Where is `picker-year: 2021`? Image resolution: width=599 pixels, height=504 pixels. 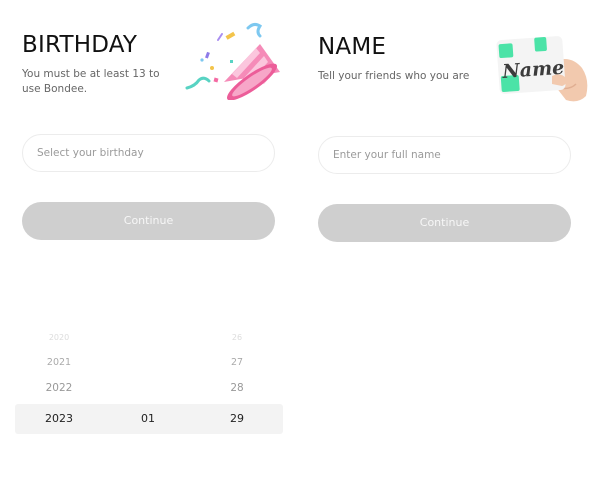 picker-year: 2021 is located at coordinates (59, 362).